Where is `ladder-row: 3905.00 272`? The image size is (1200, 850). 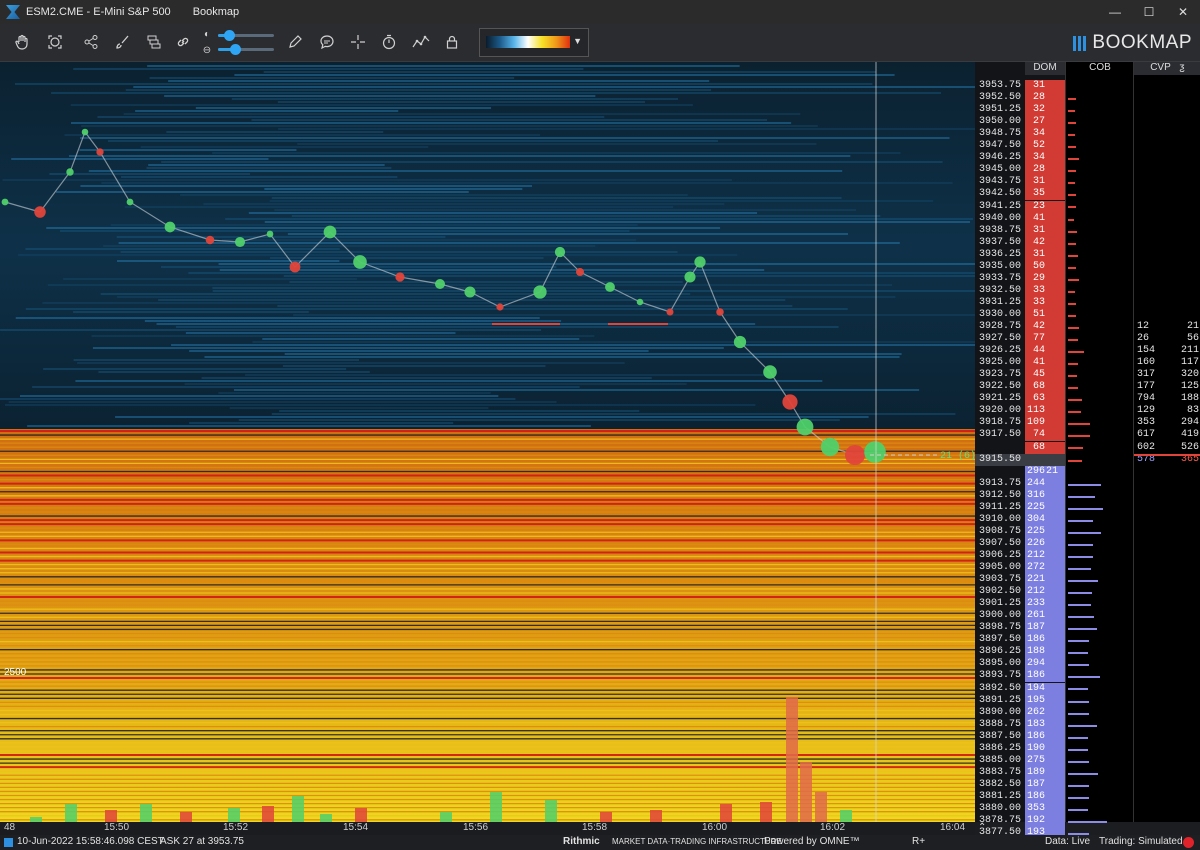 ladder-row: 3905.00 272 is located at coordinates (1020, 568).